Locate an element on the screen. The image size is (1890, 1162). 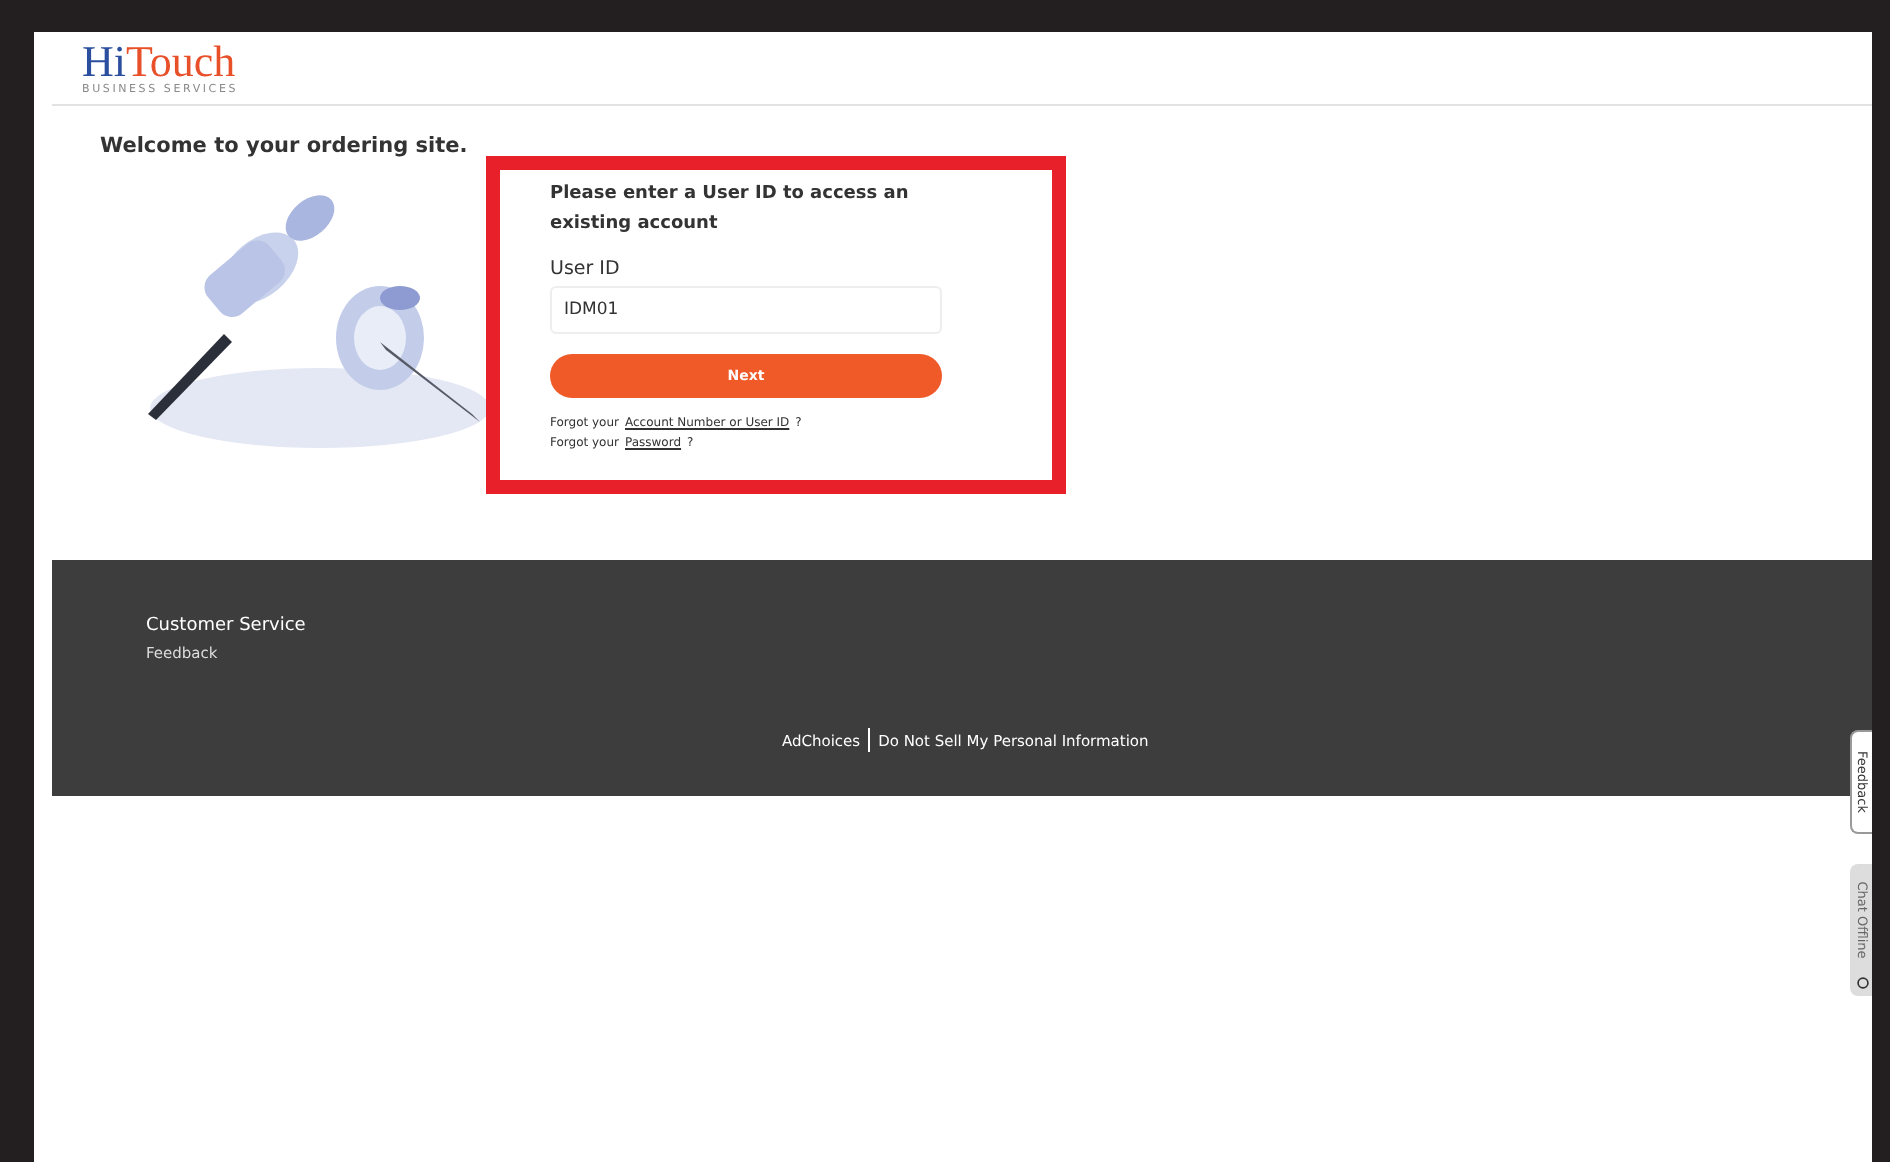
user-id-field: IDM01 is located at coordinates (746, 310).